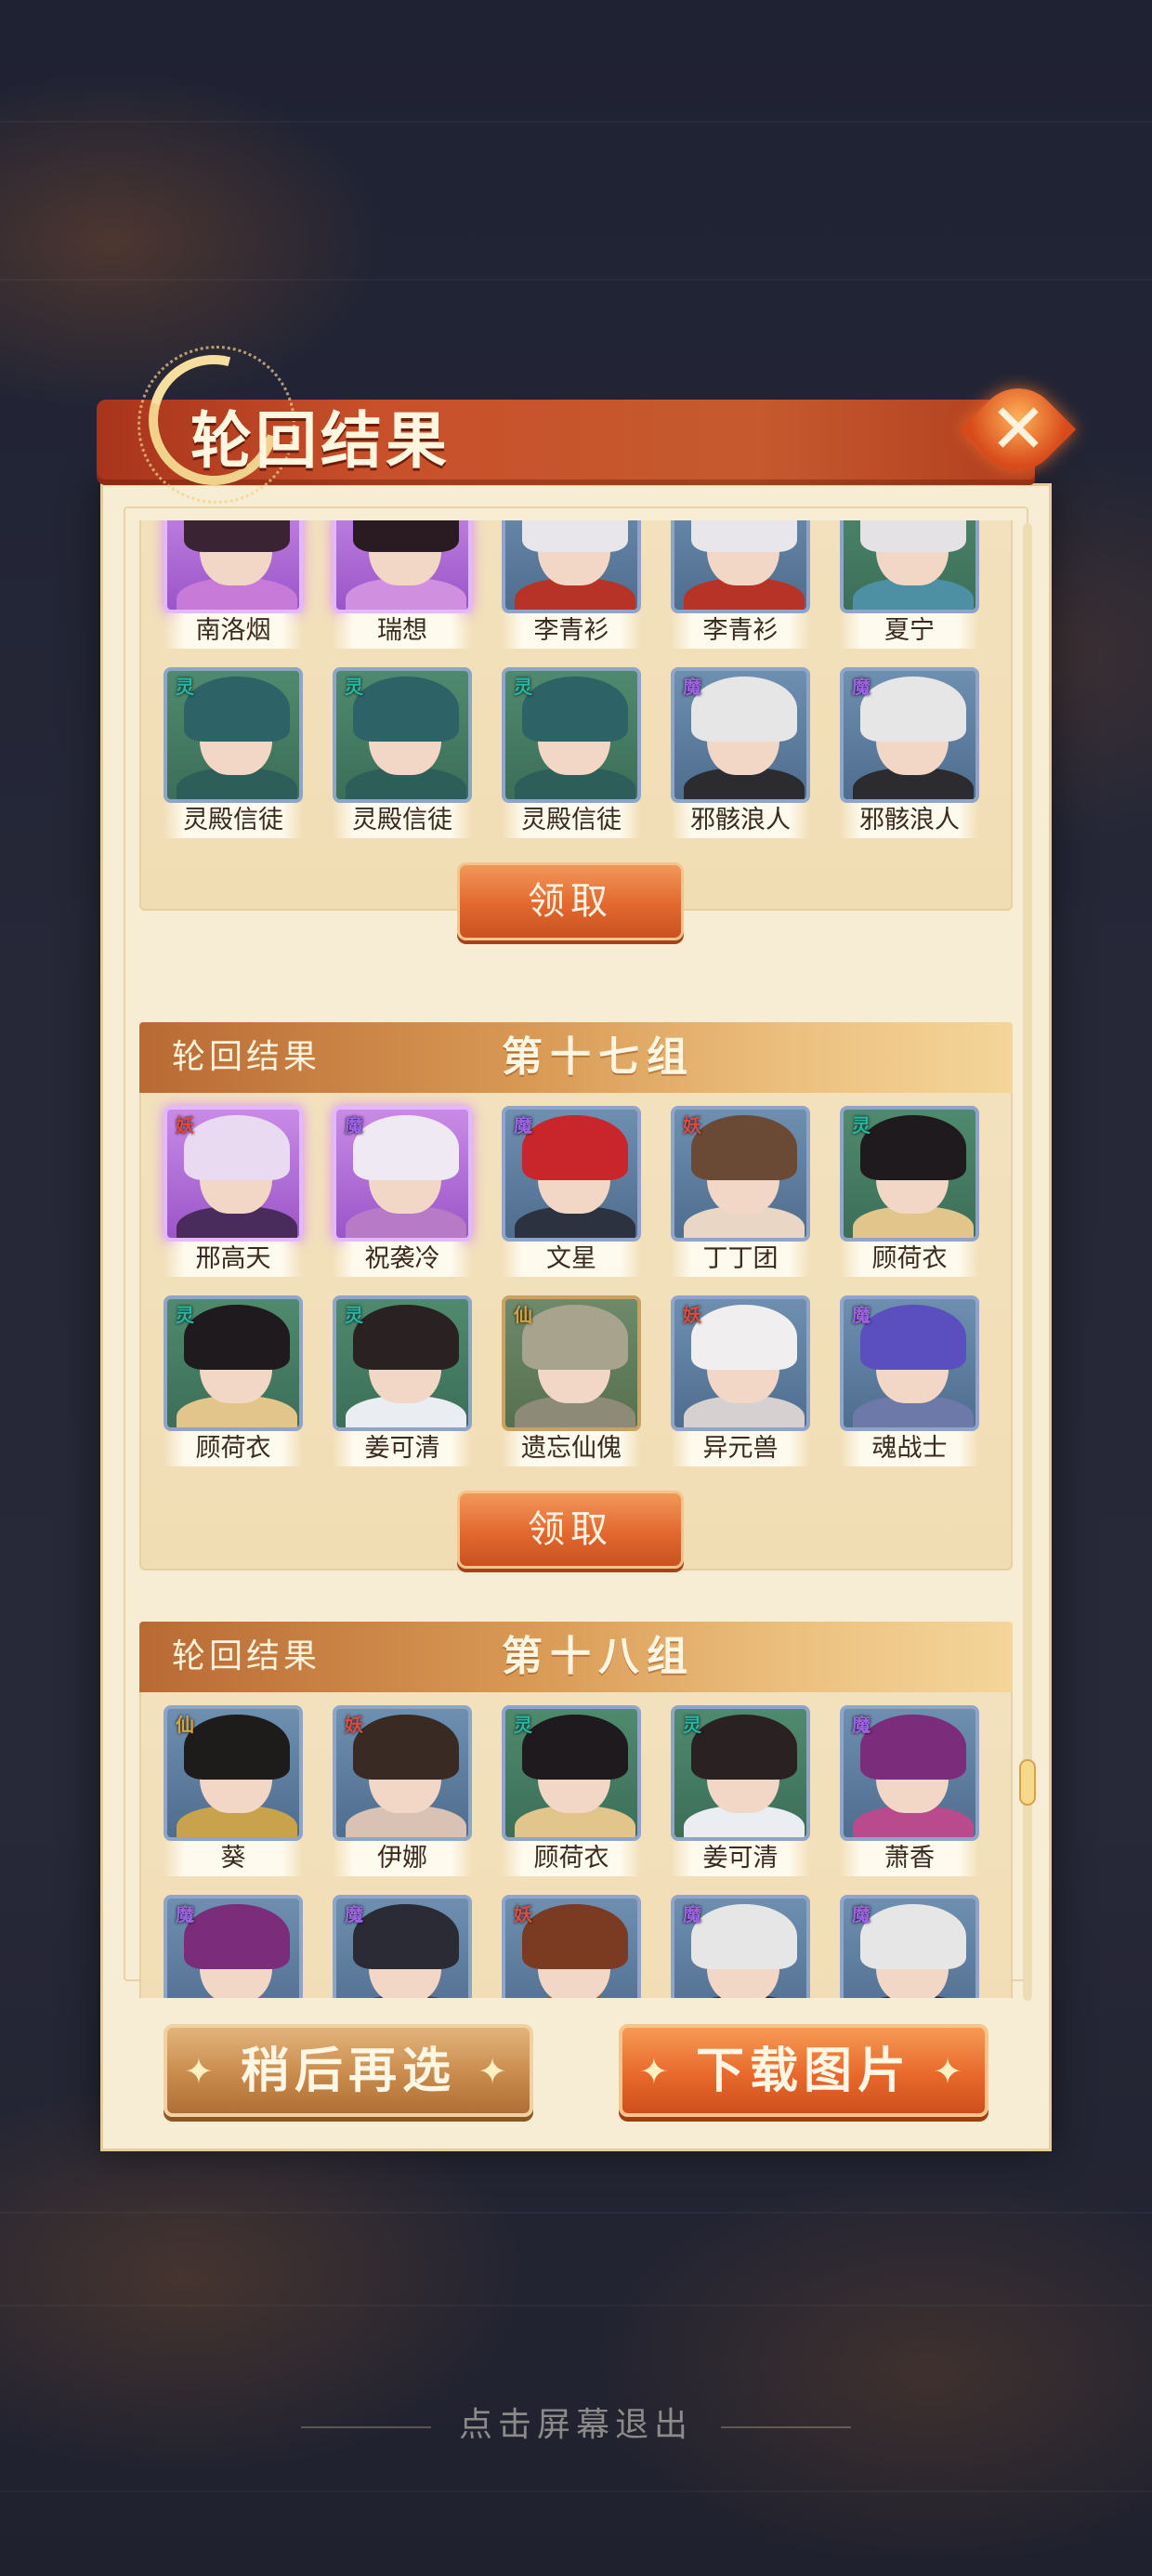  I want to click on tap-to-exit-hint: 点击屏幕退出, so click(576, 2422).